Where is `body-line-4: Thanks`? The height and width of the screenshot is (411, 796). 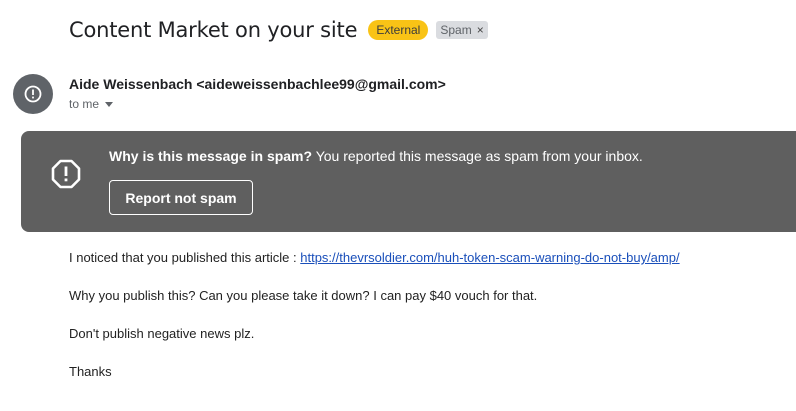 body-line-4: Thanks is located at coordinates (90, 371).